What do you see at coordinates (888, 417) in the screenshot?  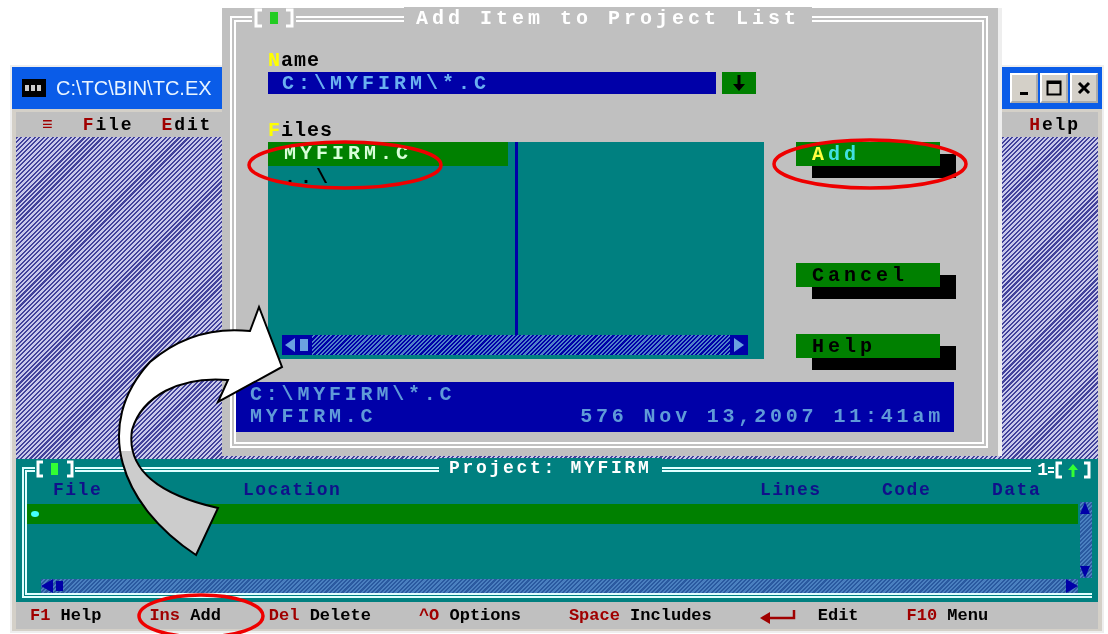 I see `info-time: 11:41am` at bounding box center [888, 417].